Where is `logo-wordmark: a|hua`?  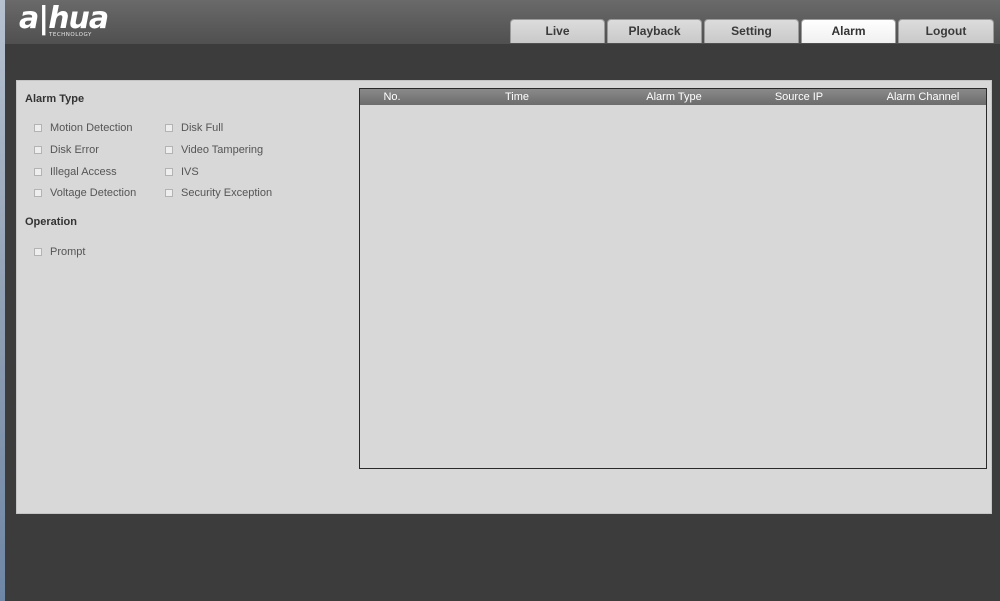 logo-wordmark: a|hua is located at coordinates (64, 18).